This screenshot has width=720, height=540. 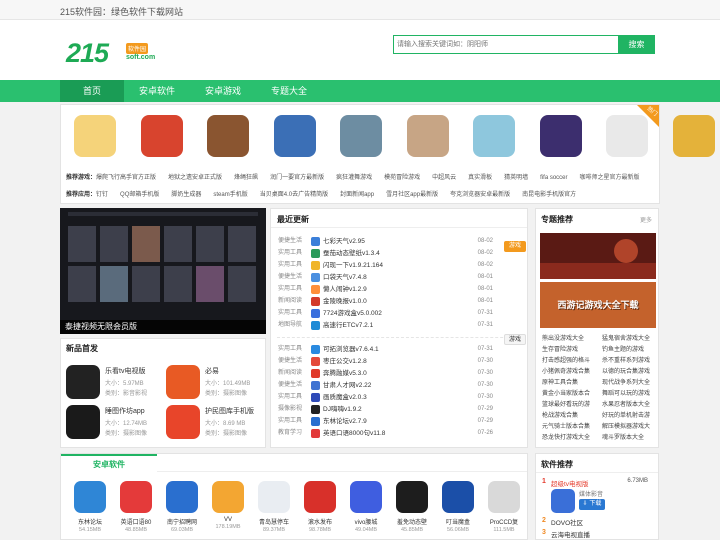 I want to click on game-tag-2: 游戏, so click(x=515, y=339).